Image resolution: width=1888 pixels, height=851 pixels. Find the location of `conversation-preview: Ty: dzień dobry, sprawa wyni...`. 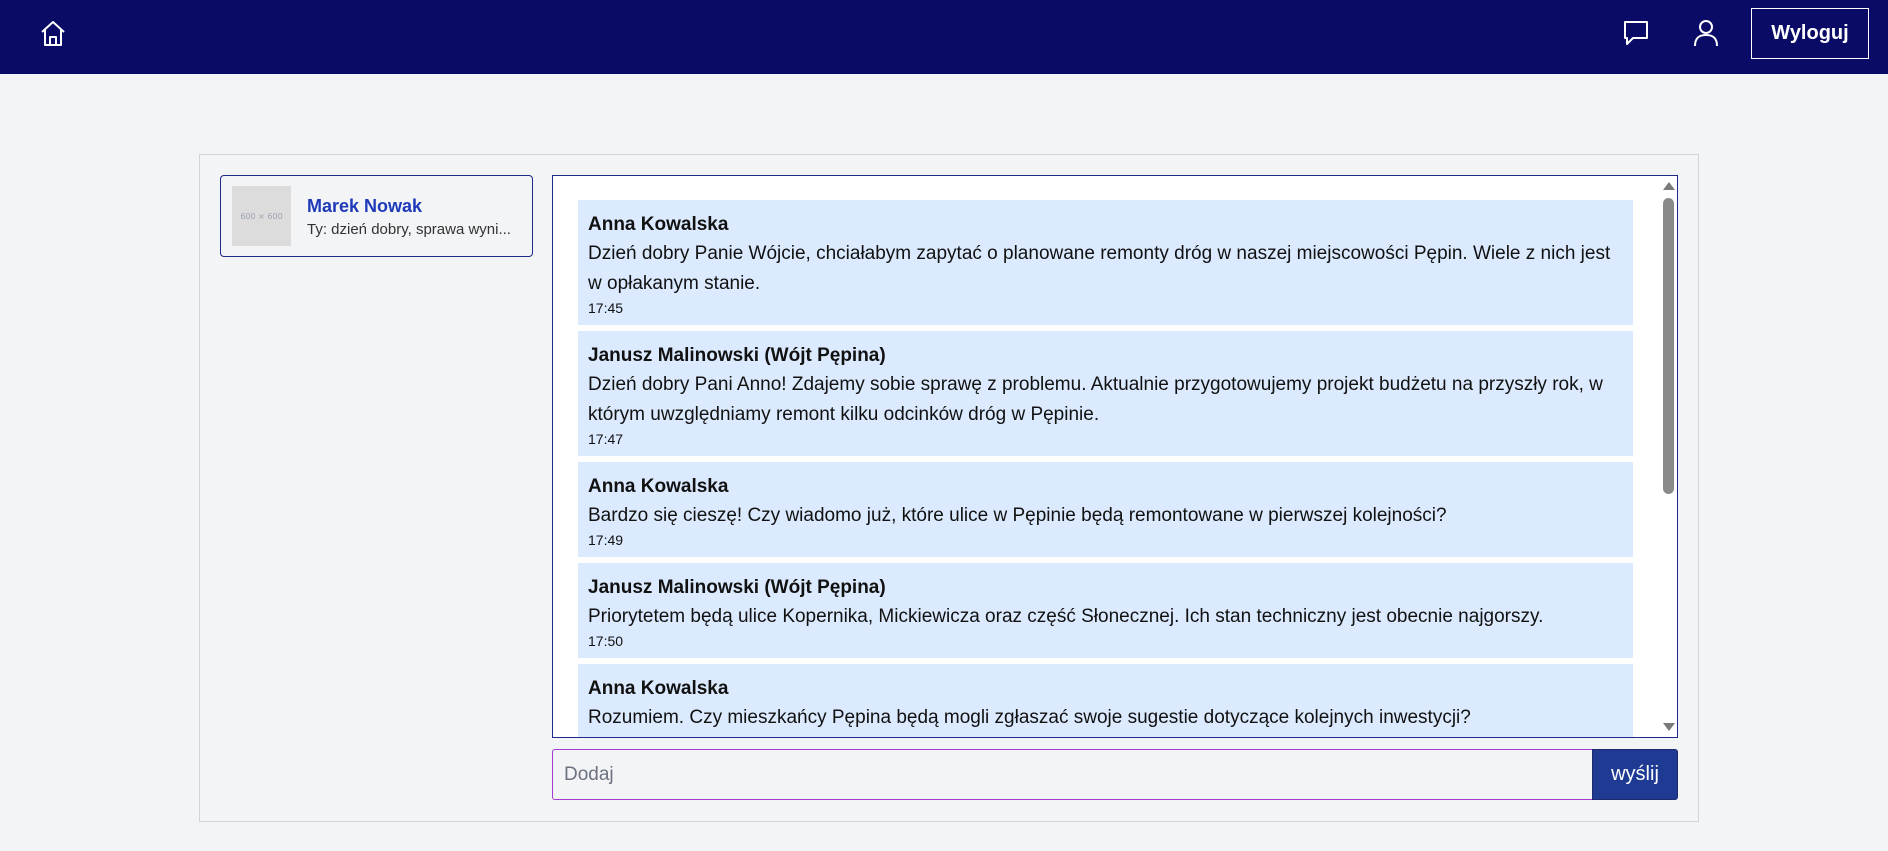

conversation-preview: Ty: dzień dobry, sprawa wyni... is located at coordinates (409, 229).